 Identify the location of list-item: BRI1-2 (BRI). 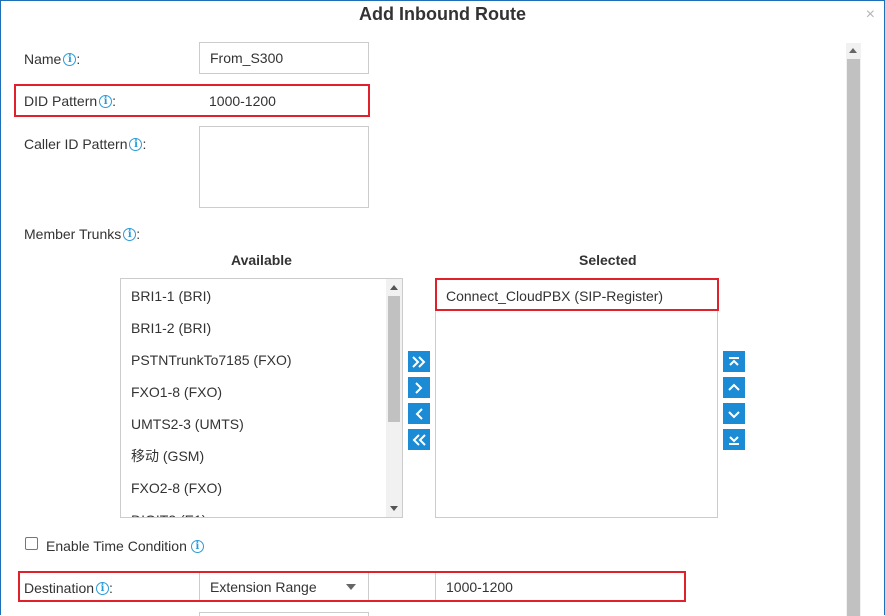
(261, 328).